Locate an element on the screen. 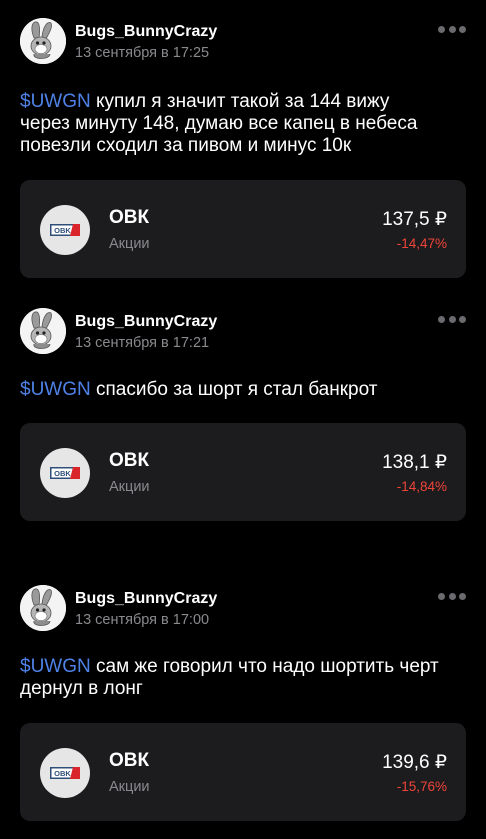 The width and height of the screenshot is (486, 839). post-text-line: дернул в лонг is located at coordinates (81, 688).